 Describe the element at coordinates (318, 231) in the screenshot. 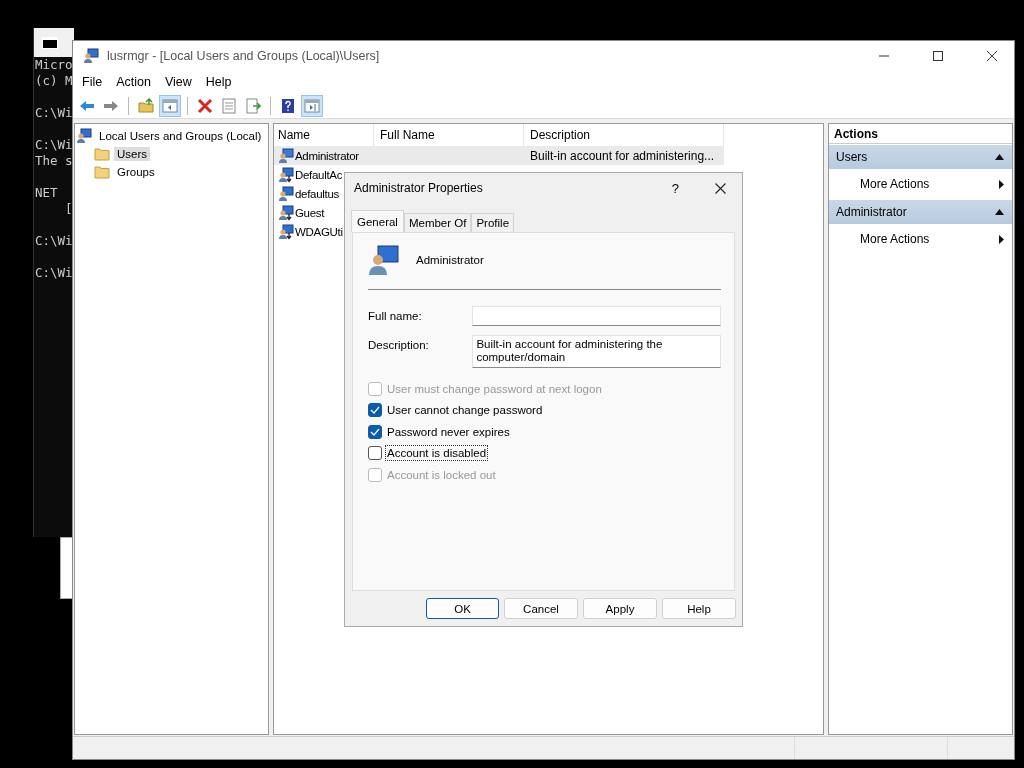

I see `user-name: WDAGUti` at that location.